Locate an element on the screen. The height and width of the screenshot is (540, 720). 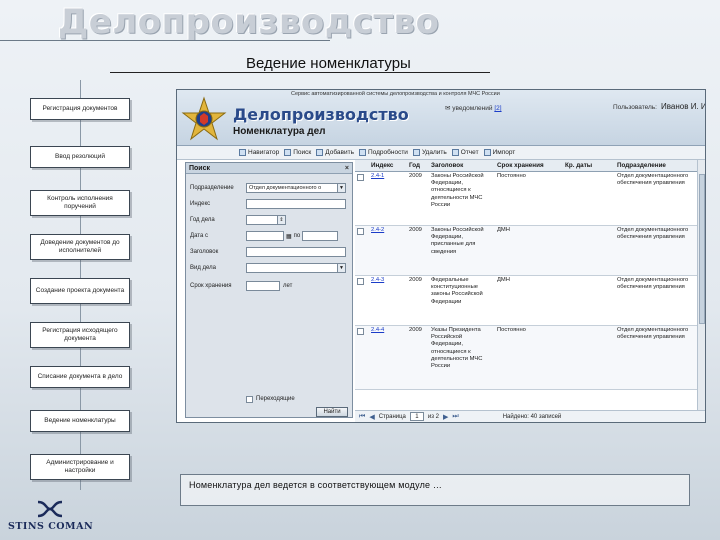
module-title: Номенклатура дел is located at coordinates (279, 131).